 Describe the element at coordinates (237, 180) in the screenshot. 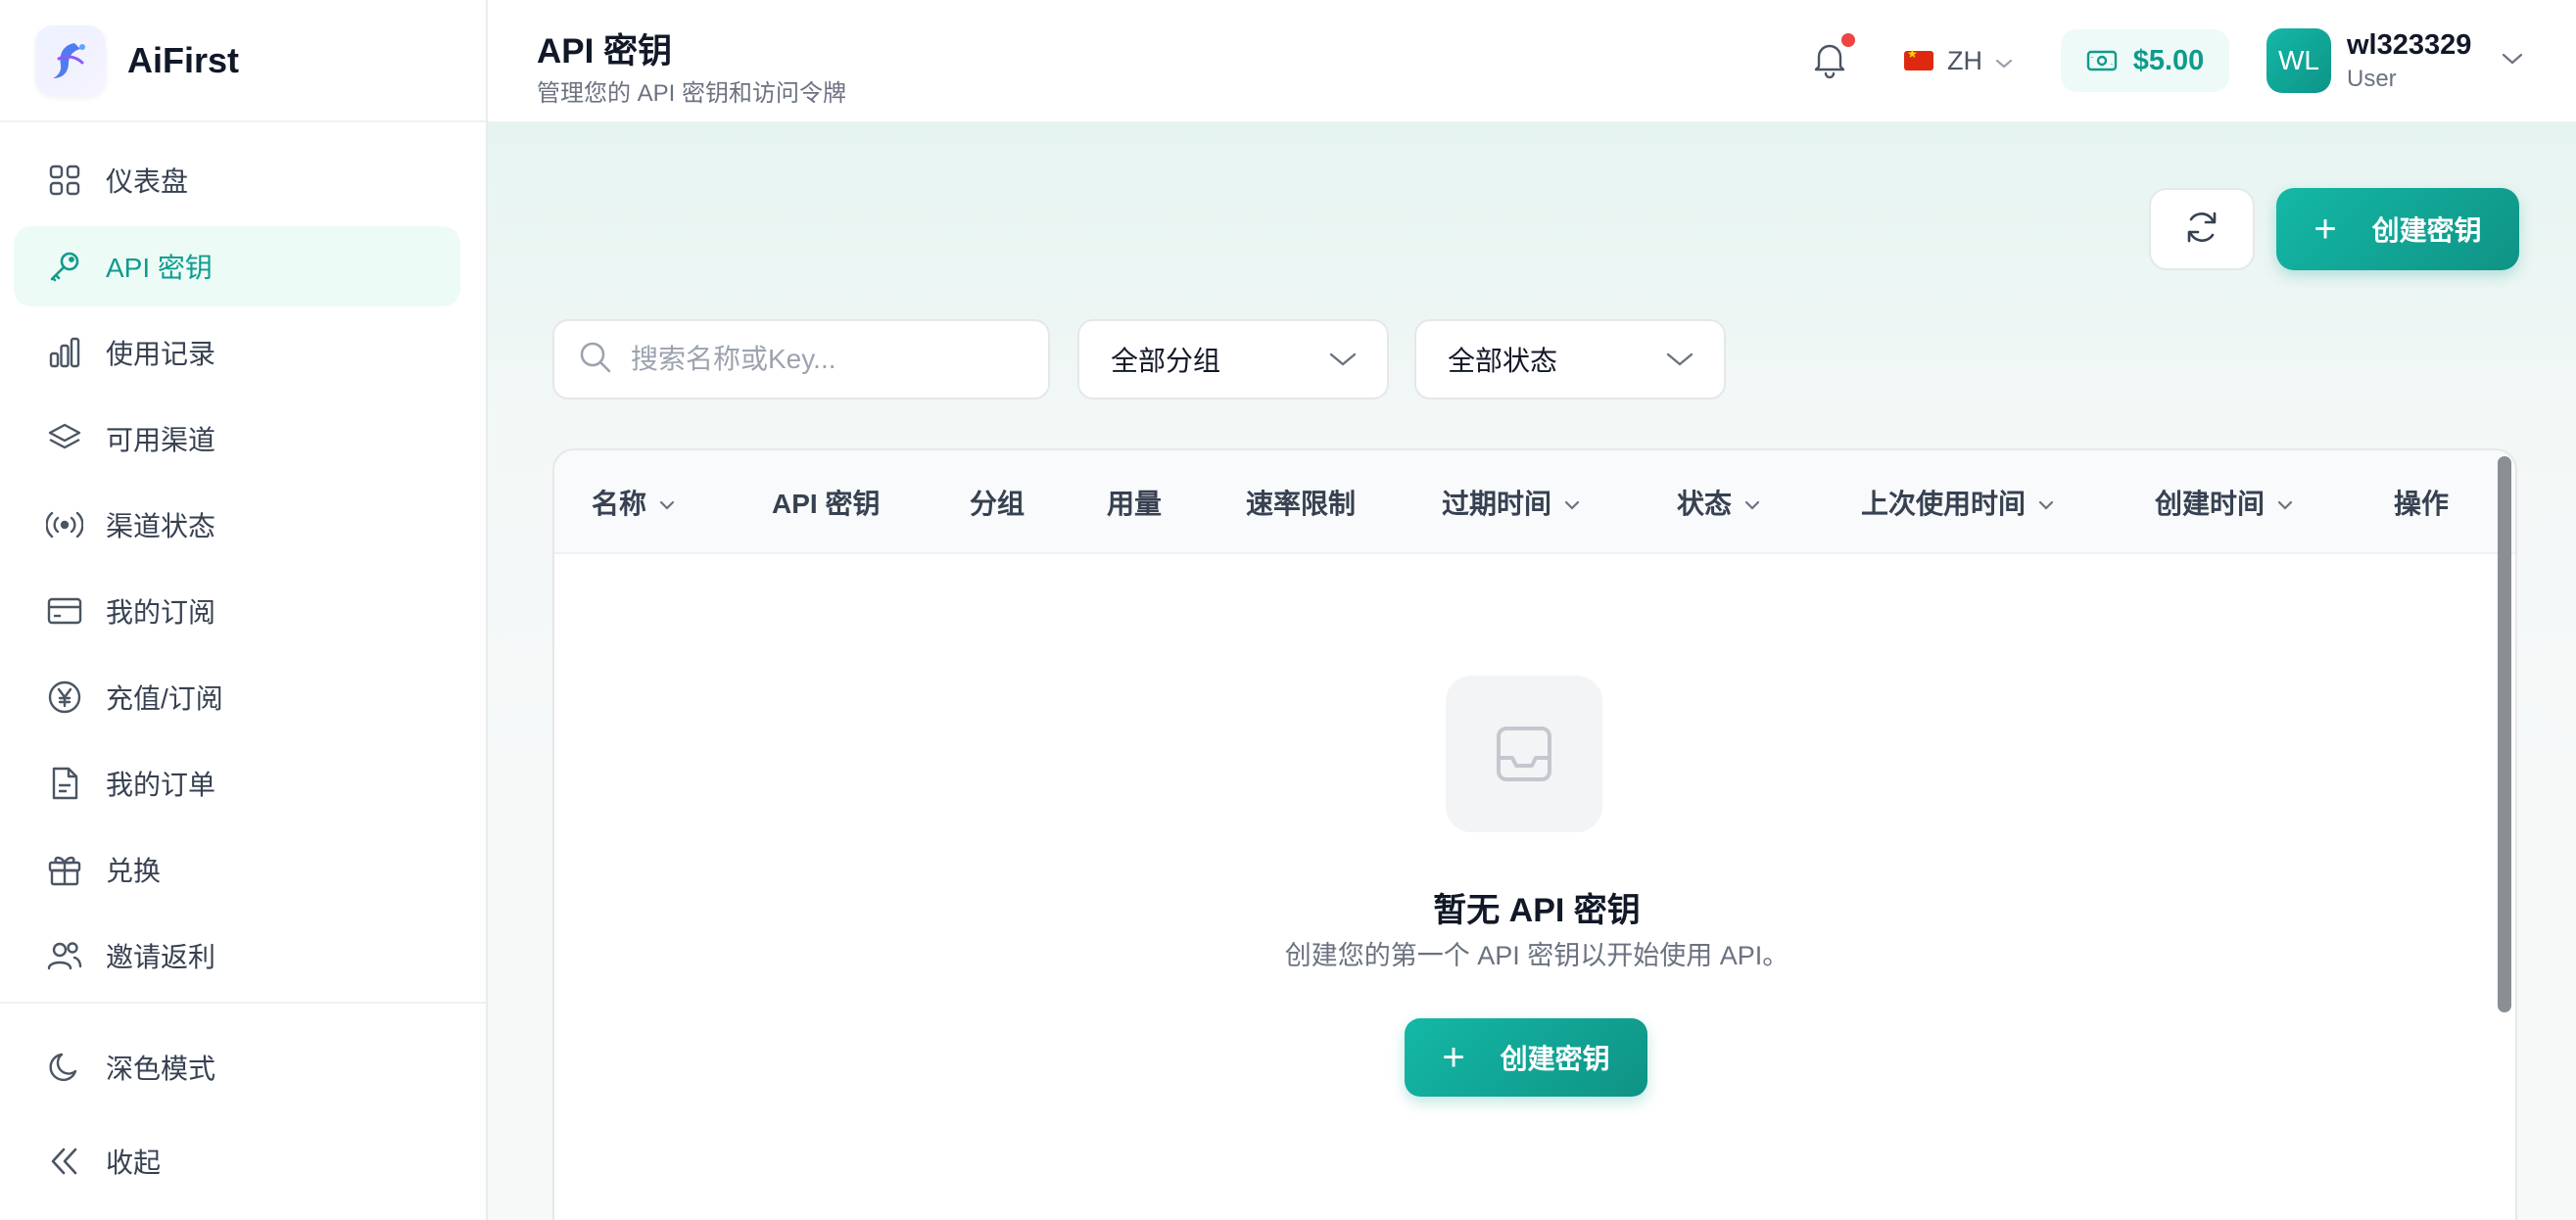

I see `sidebar-item-dashboard: 仪表盘` at that location.